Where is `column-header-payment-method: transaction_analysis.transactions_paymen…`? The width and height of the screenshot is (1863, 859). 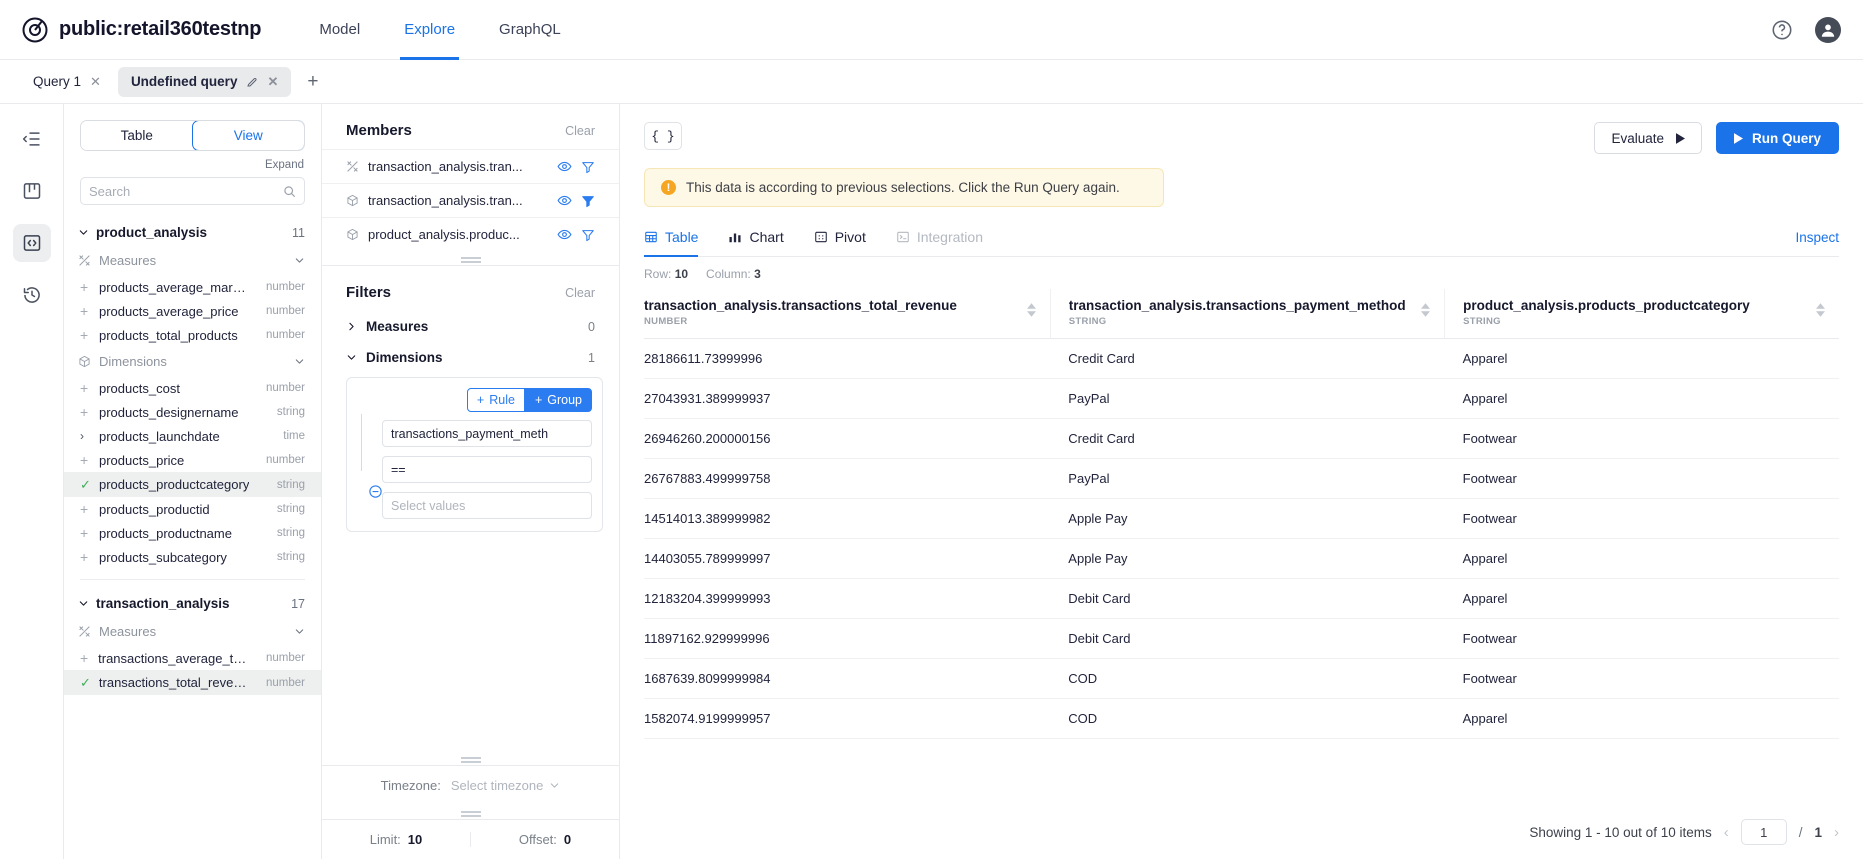 column-header-payment-method: transaction_analysis.transactions_paymen… is located at coordinates (1247, 314).